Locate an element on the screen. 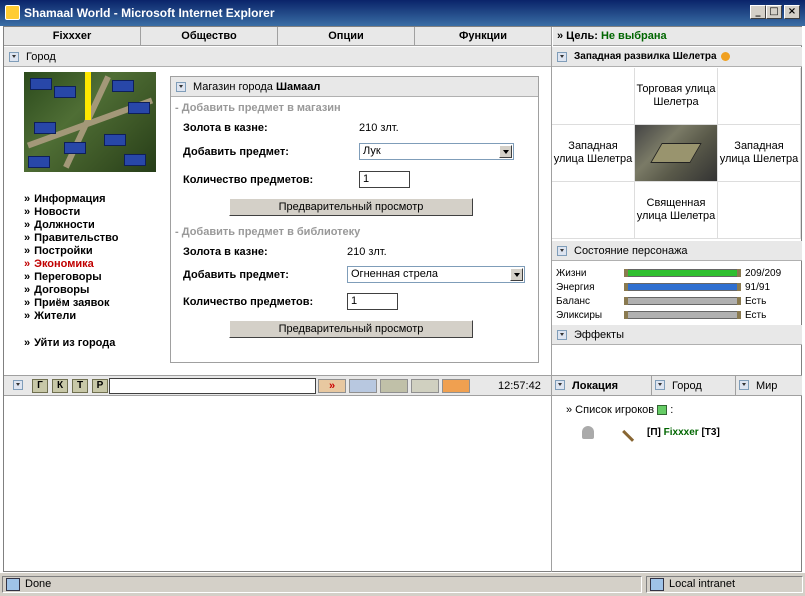 This screenshot has width=805, height=596. status-row: Баланс Есть is located at coordinates (676, 302).